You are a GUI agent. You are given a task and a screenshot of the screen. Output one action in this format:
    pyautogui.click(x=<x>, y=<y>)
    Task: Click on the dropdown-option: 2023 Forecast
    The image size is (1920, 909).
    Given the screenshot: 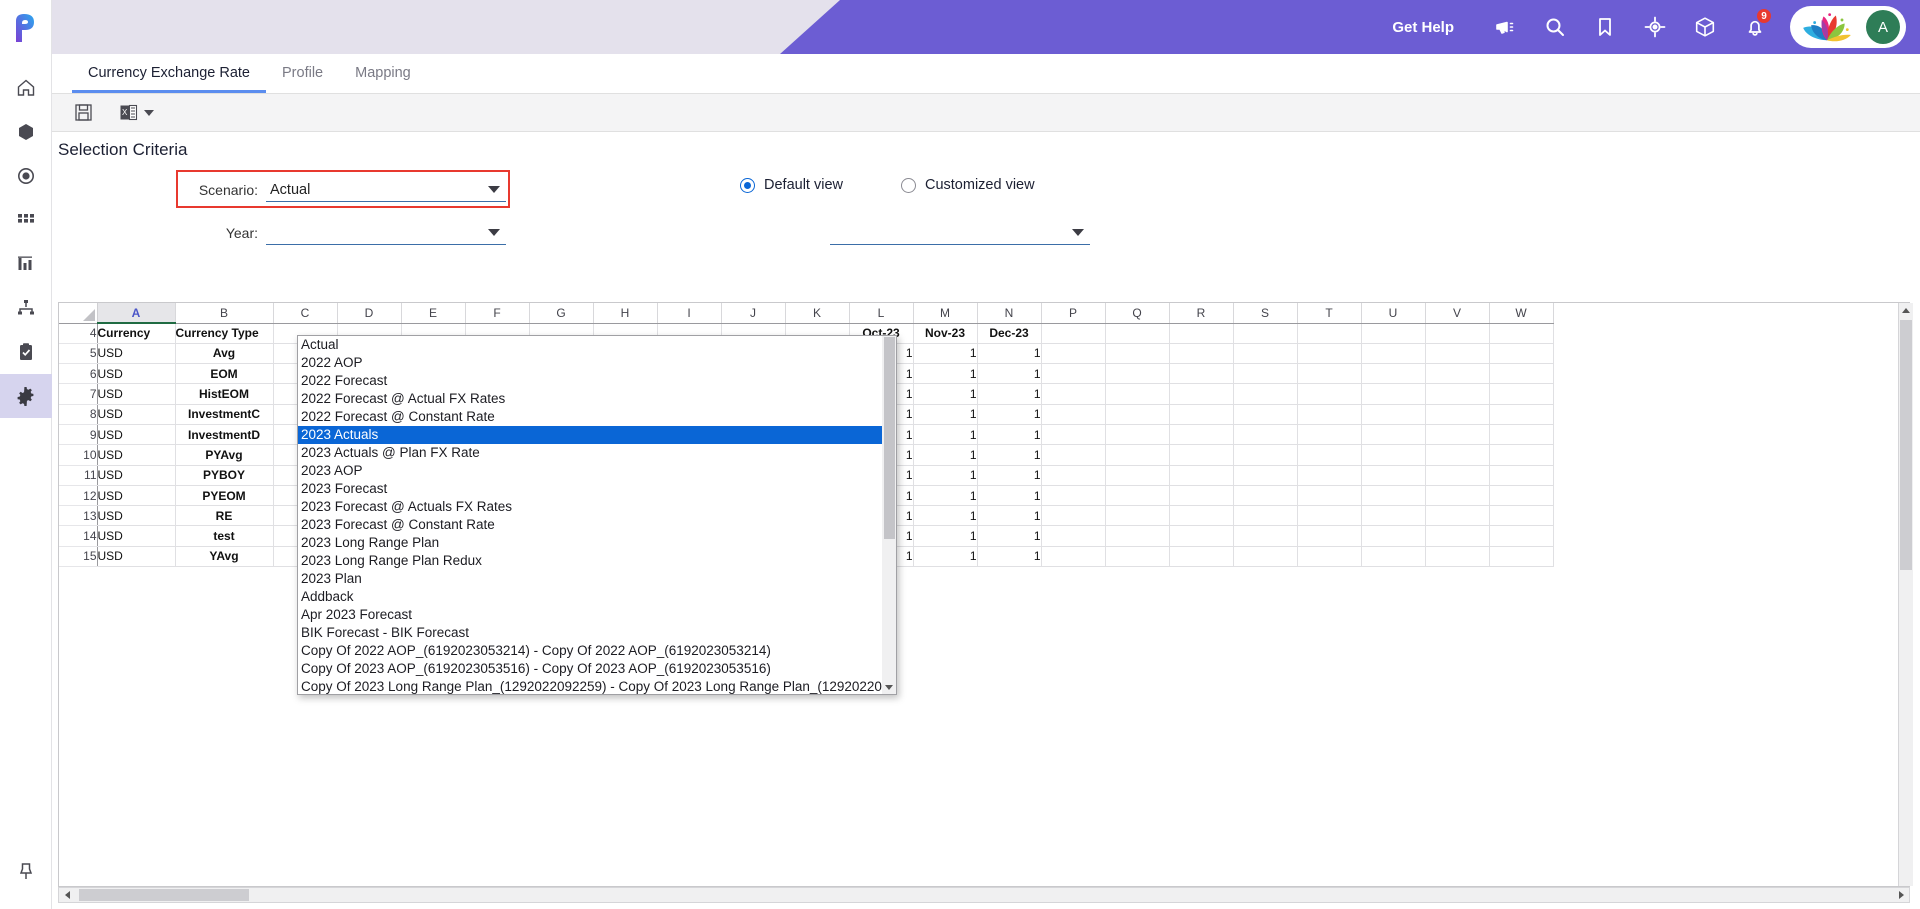 What is the action you would take?
    pyautogui.click(x=590, y=489)
    